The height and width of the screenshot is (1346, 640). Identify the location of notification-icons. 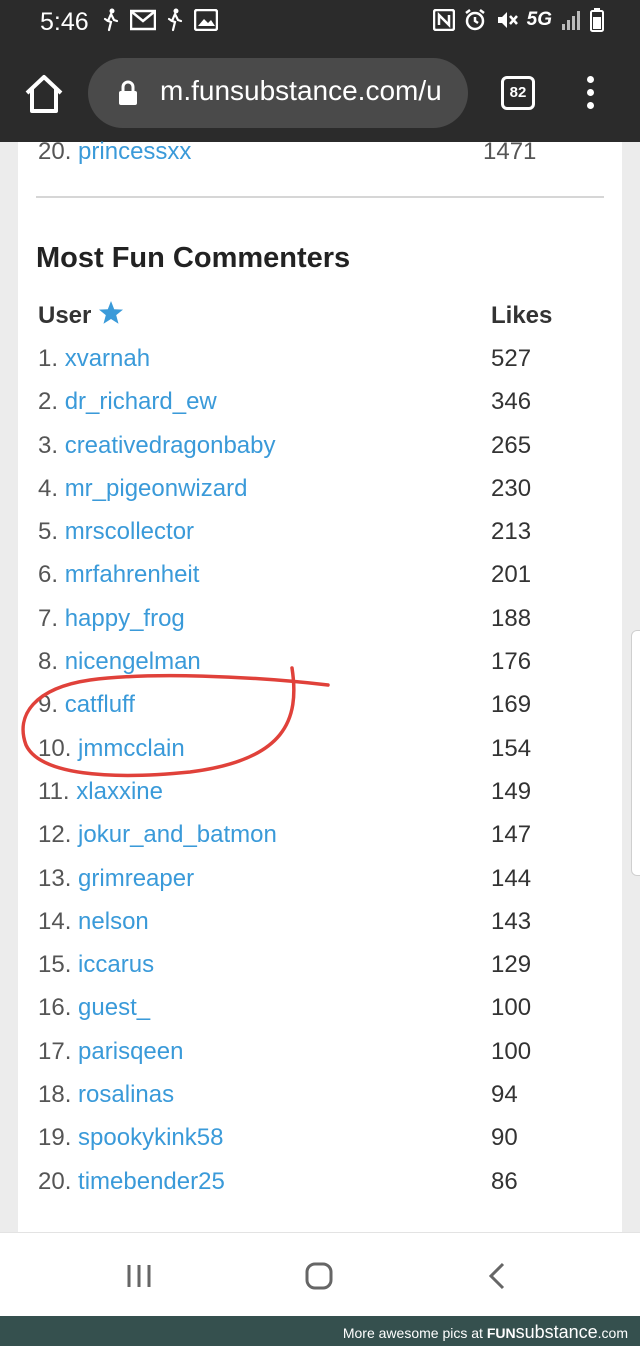
(160, 20).